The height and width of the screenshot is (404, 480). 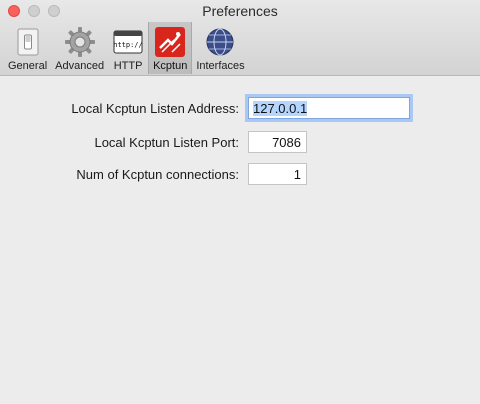 What do you see at coordinates (157, 174) in the screenshot?
I see `connections-label: Num of Kcptun connections:` at bounding box center [157, 174].